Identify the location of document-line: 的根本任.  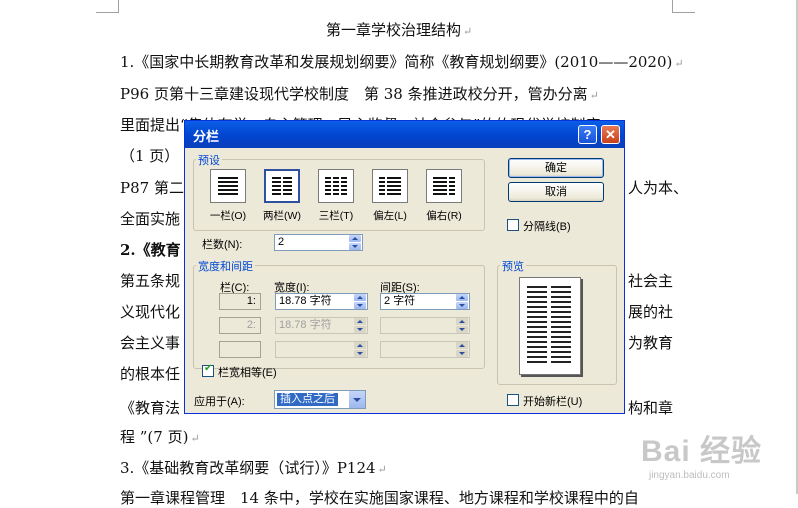
(150, 374).